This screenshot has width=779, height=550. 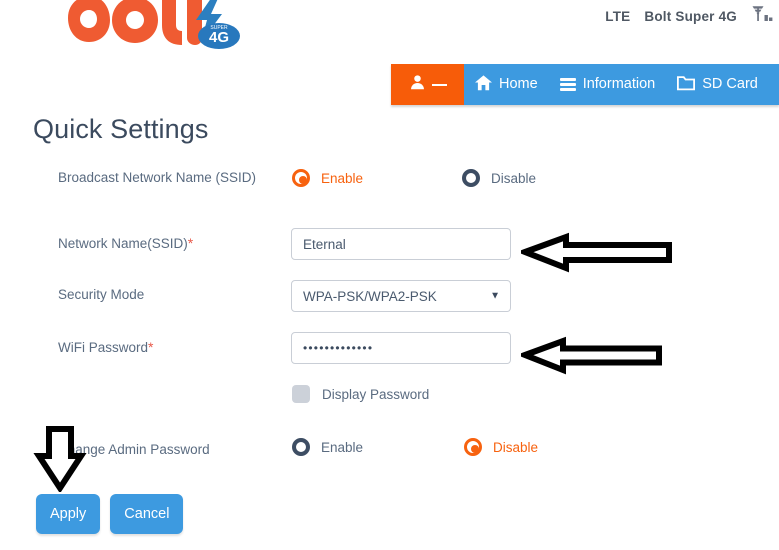 I want to click on row-display-password: Display Password, so click(x=389, y=404).